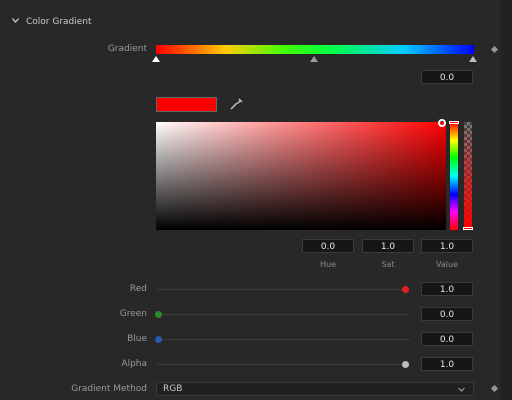  Describe the element at coordinates (447, 314) in the screenshot. I see `green-field: 0.0` at that location.